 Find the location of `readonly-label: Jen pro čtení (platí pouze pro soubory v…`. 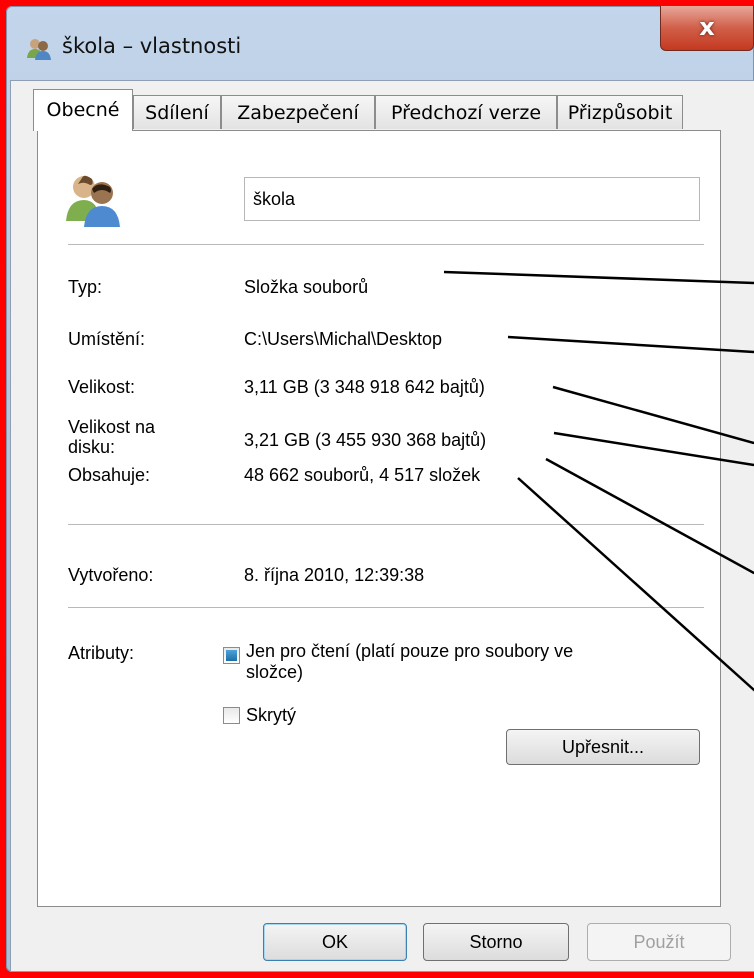

readonly-label: Jen pro čtení (platí pouze pro soubory v… is located at coordinates (409, 662).